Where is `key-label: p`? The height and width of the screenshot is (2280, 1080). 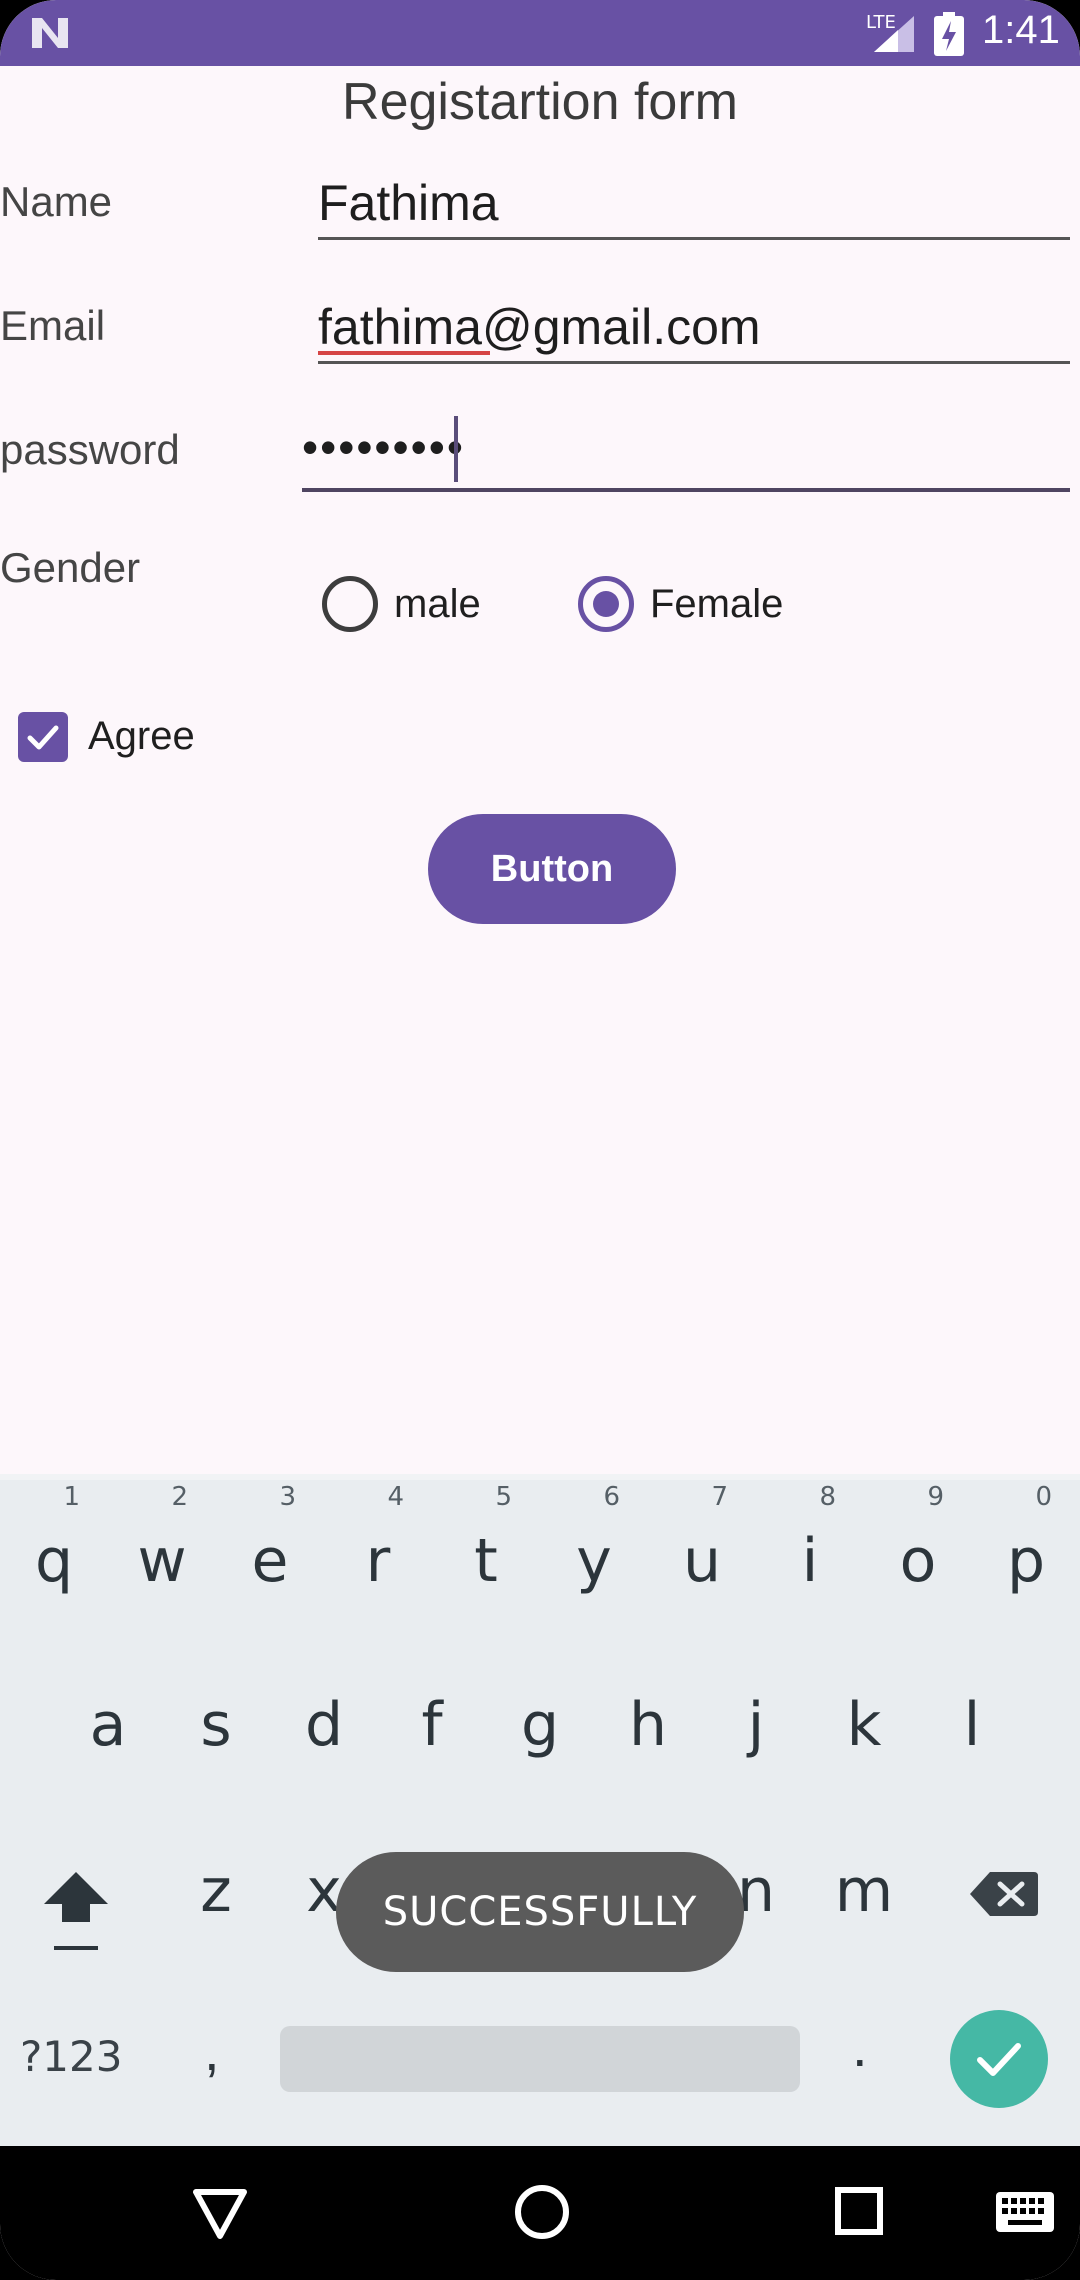 key-label: p is located at coordinates (1026, 1561).